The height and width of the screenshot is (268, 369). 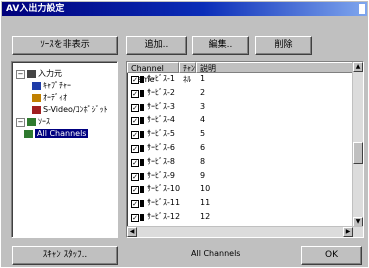 I want to click on tree-item-label: ｷｬﾌﾟﾁｬｰ, so click(x=57, y=85).